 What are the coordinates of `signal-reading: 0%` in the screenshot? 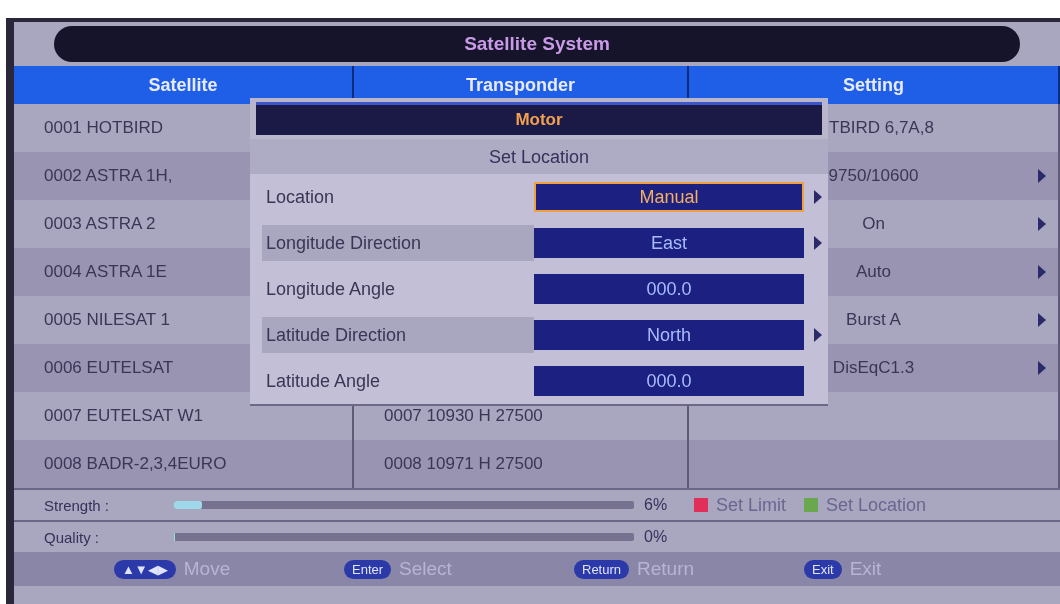 It's located at (656, 537).